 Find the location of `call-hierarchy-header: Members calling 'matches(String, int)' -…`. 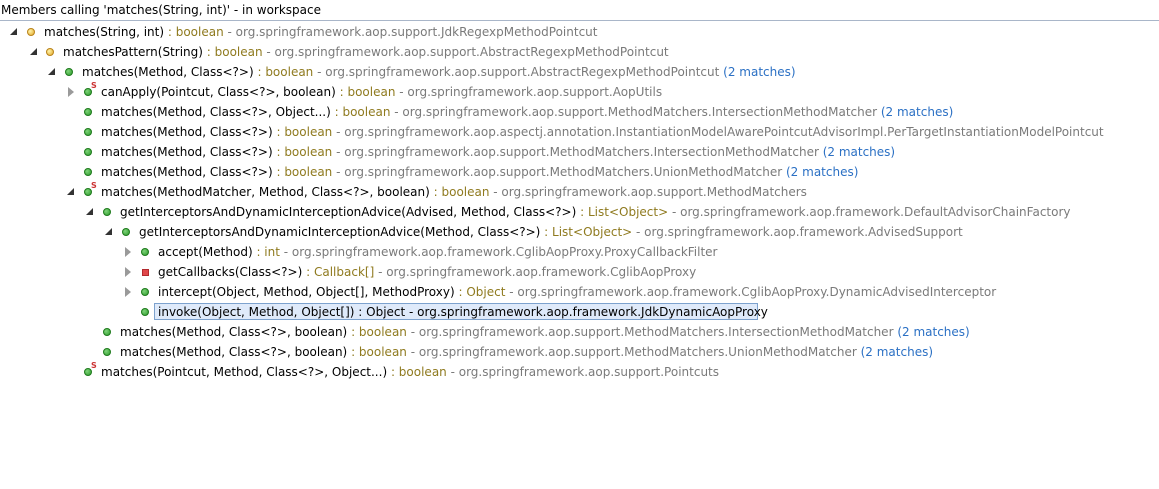

call-hierarchy-header: Members calling 'matches(String, int)' -… is located at coordinates (579, 10).